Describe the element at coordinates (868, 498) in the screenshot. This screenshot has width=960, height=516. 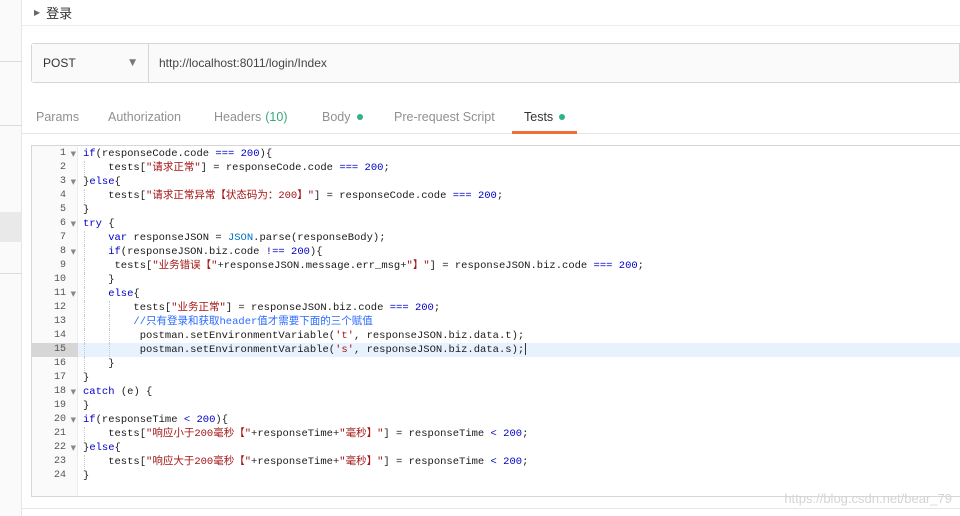
I see `watermark: https://blog.csdn.net/bear_79` at that location.